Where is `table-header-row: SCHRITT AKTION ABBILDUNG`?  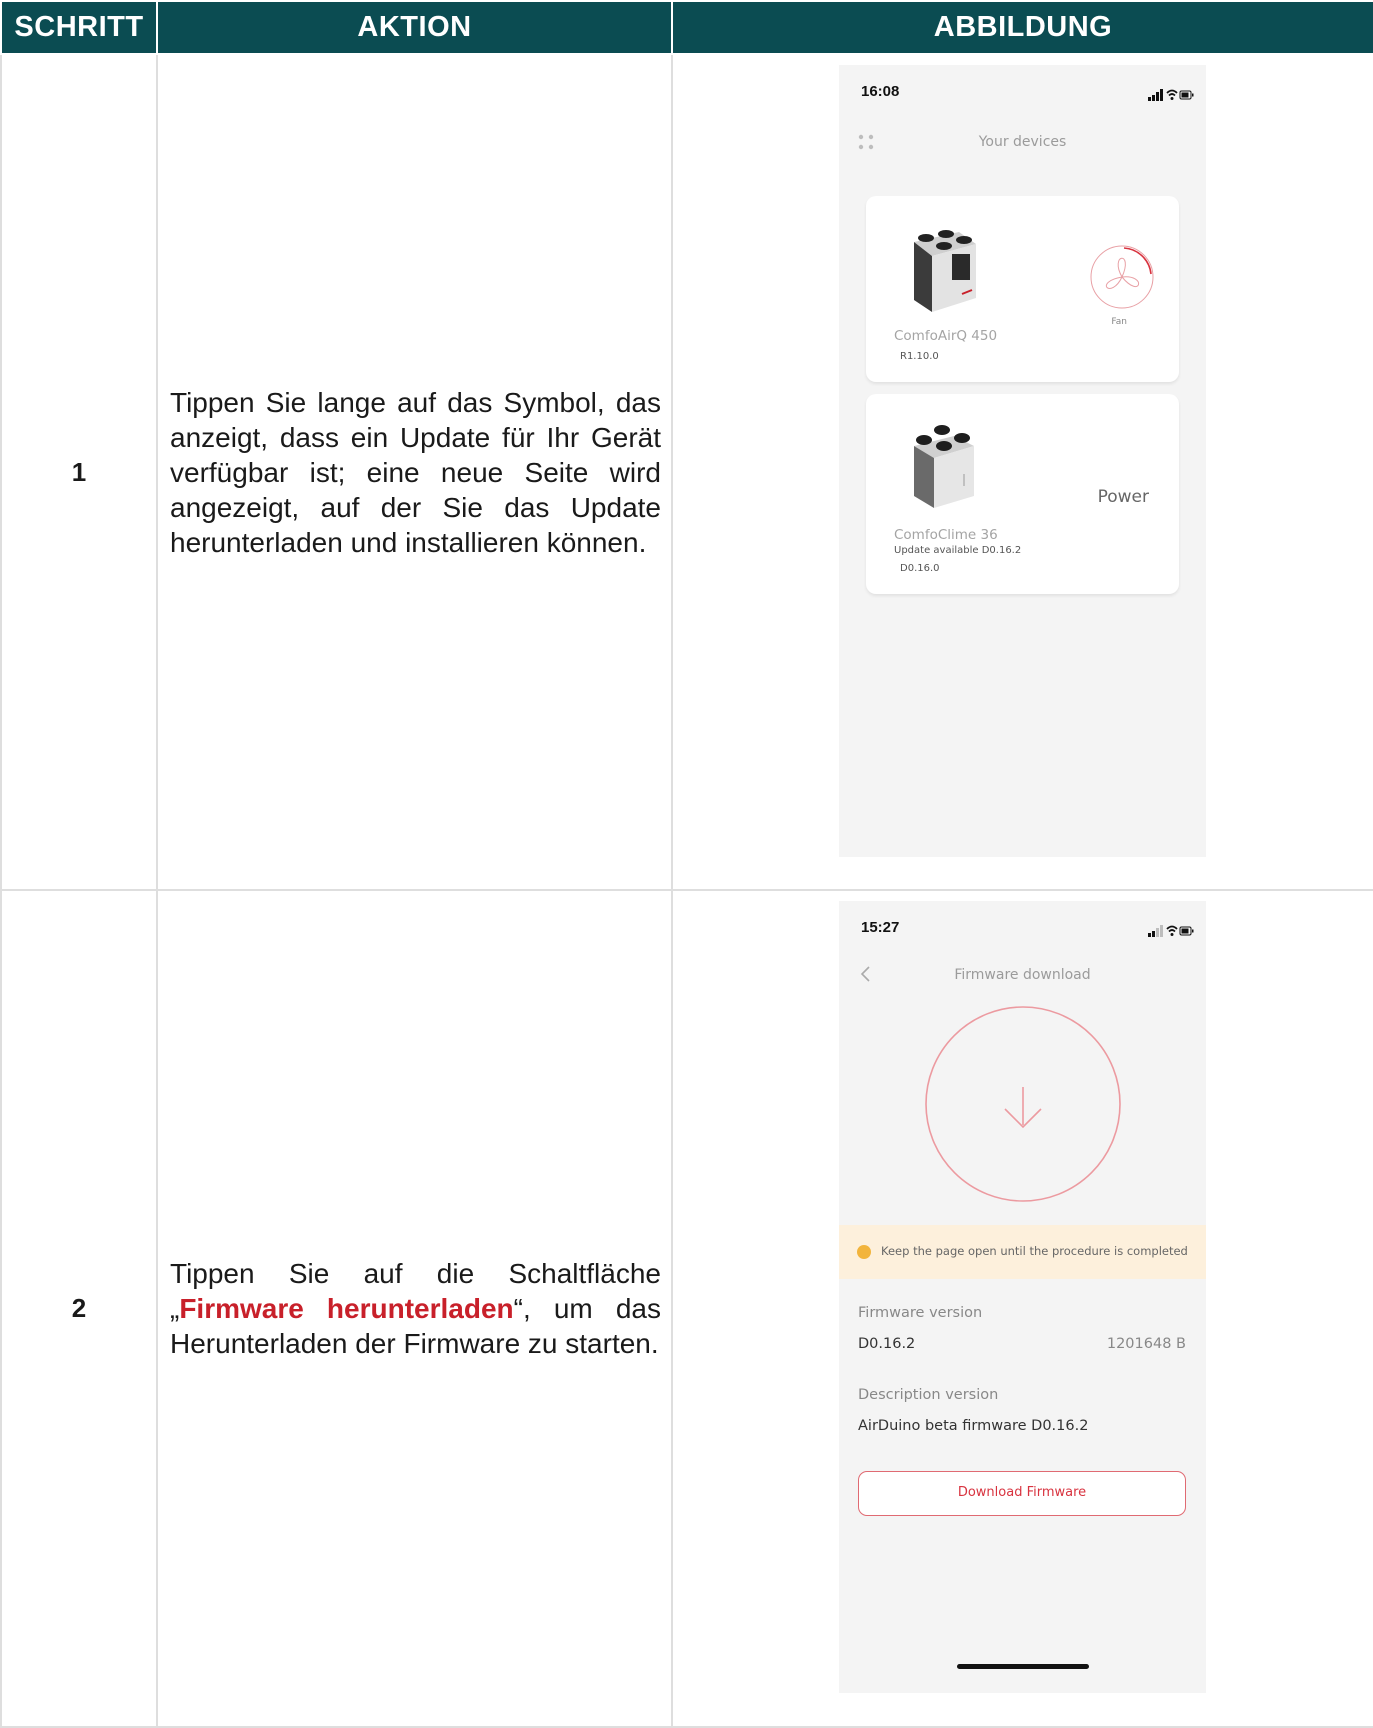
table-header-row: SCHRITT AKTION ABBILDUNG is located at coordinates (686, 27).